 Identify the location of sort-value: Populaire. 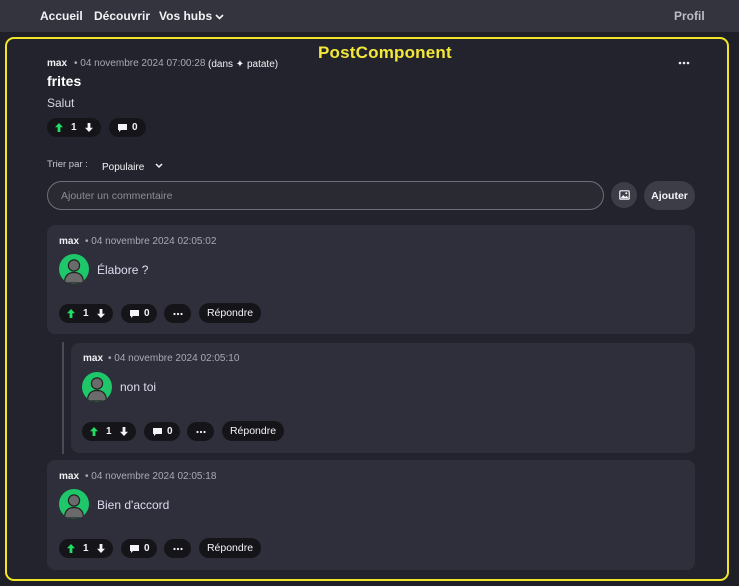
(123, 167).